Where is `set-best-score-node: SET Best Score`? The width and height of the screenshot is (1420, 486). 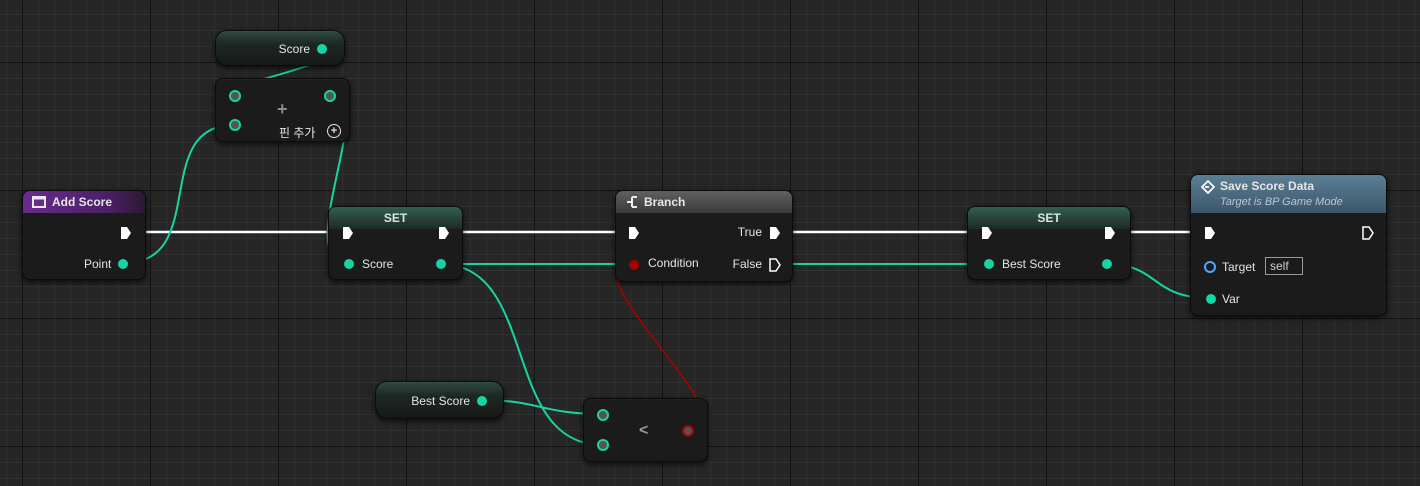
set-best-score-node: SET Best Score is located at coordinates (1049, 243).